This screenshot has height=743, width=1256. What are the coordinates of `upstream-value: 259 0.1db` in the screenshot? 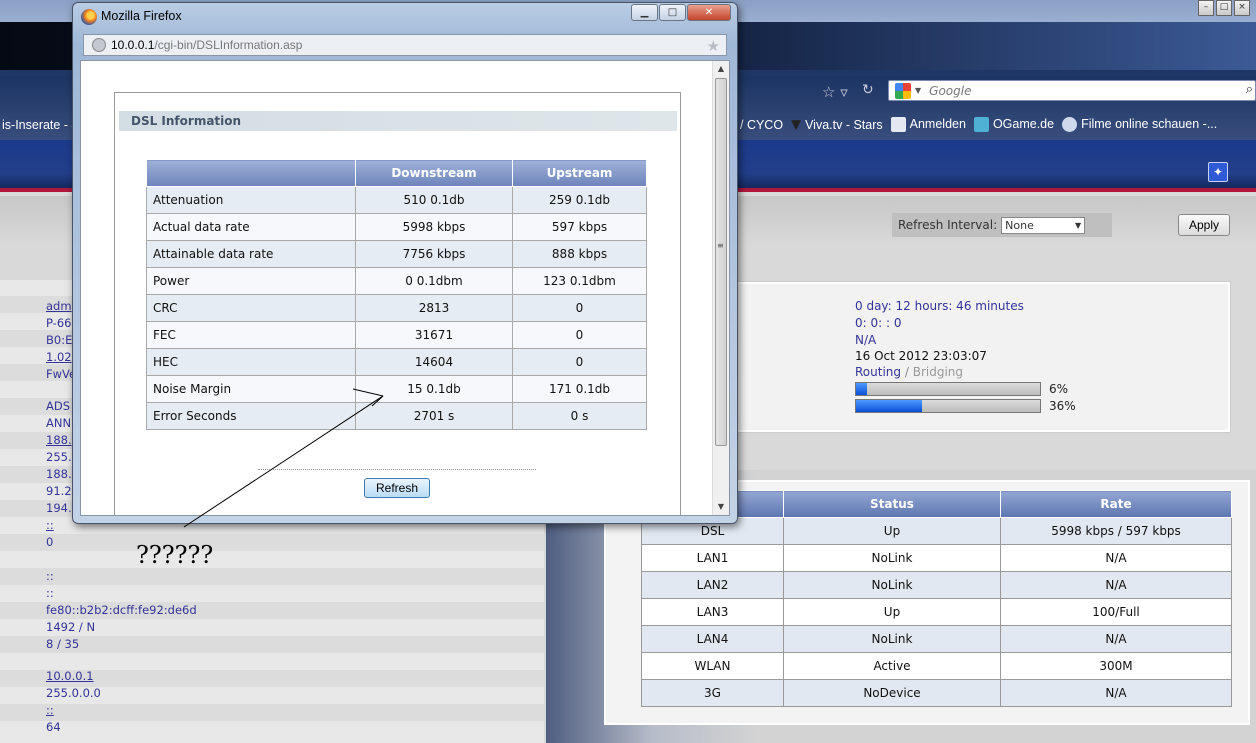 It's located at (579, 200).